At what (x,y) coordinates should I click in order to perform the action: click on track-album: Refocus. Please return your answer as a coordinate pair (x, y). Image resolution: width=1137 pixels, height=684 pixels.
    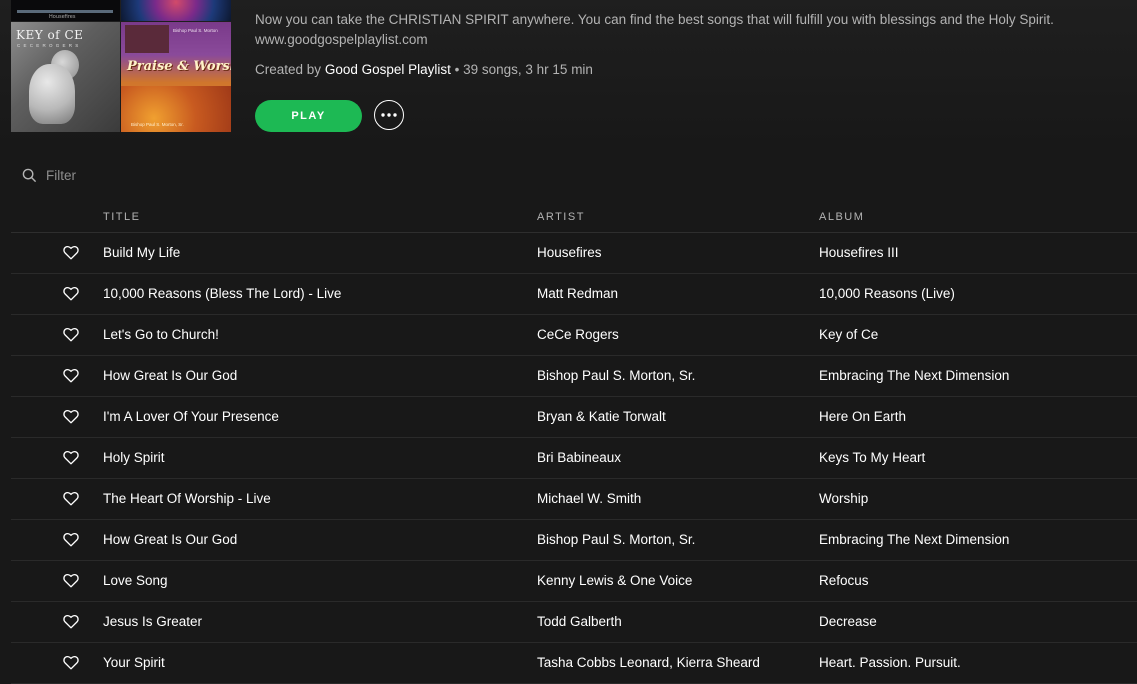
    Looking at the image, I should click on (844, 581).